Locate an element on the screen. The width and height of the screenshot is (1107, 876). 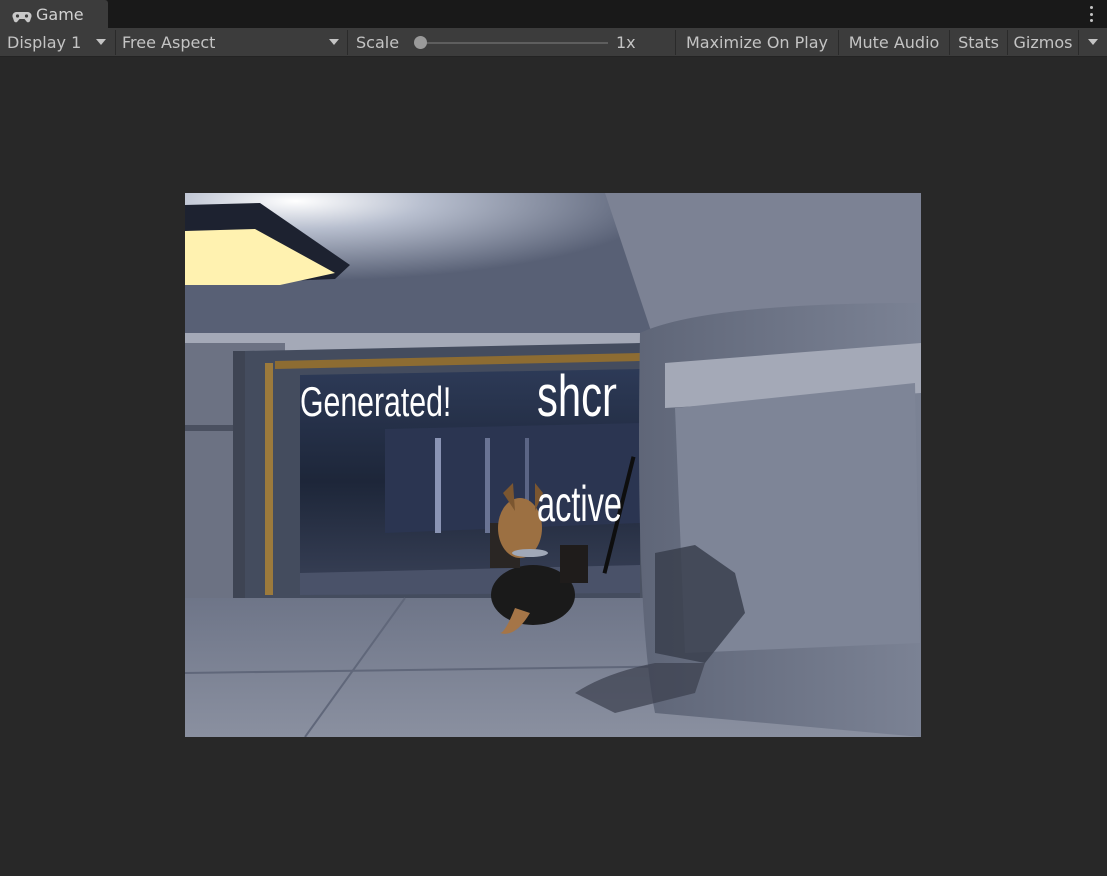
display-dropdown: Display 1 is located at coordinates (57, 42).